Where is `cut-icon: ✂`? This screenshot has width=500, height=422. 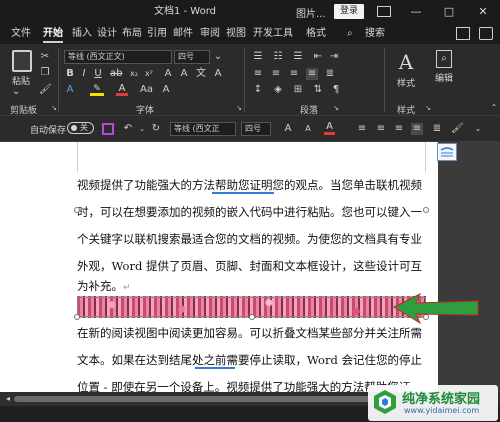
cut-icon: ✂ is located at coordinates (45, 57).